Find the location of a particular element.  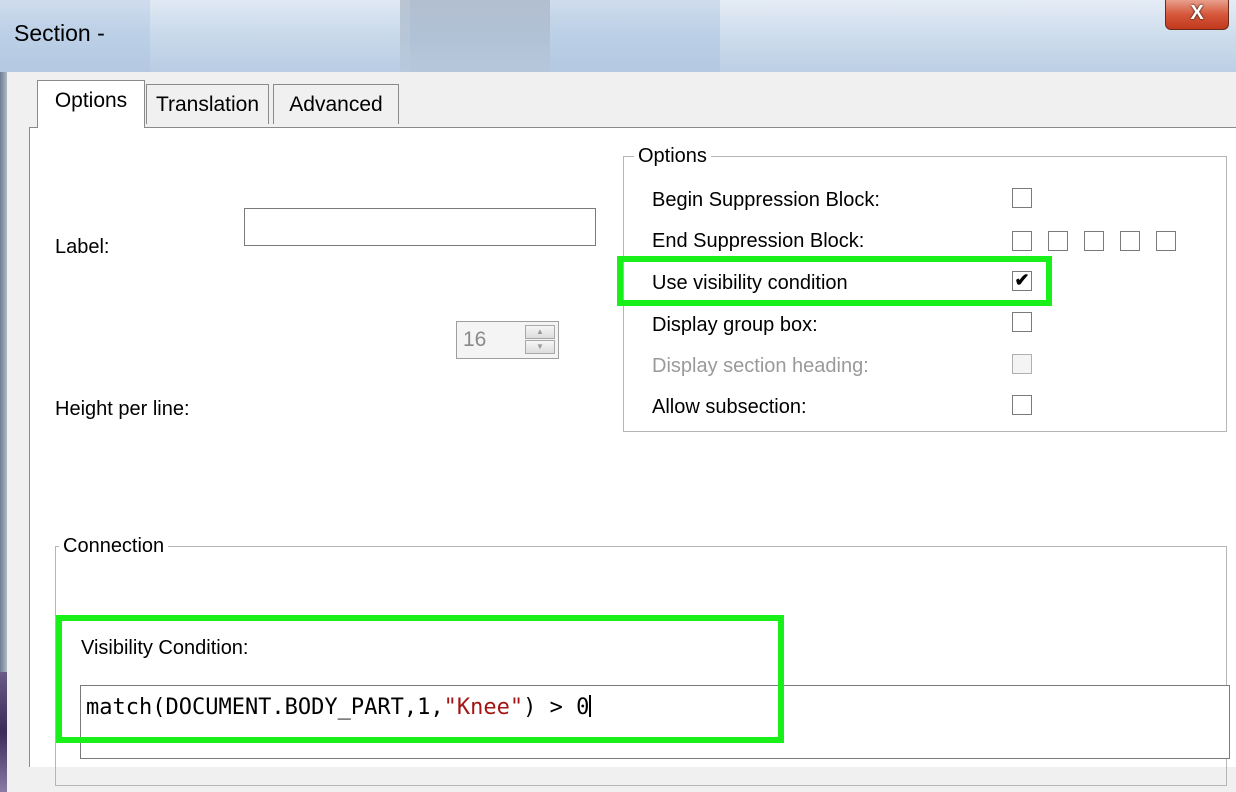

title-bar: Section - X is located at coordinates (618, 36).